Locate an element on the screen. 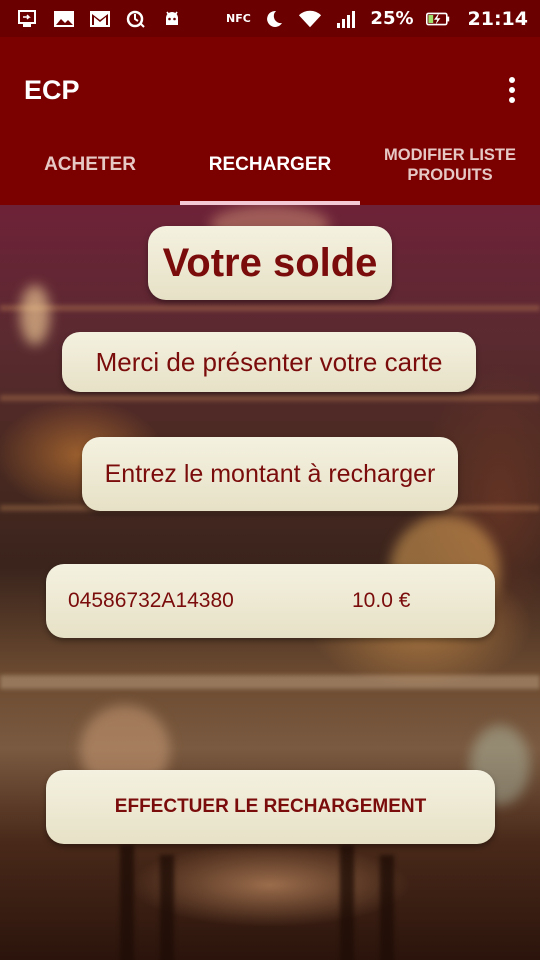  counter-decoration is located at coordinates (270, 682).